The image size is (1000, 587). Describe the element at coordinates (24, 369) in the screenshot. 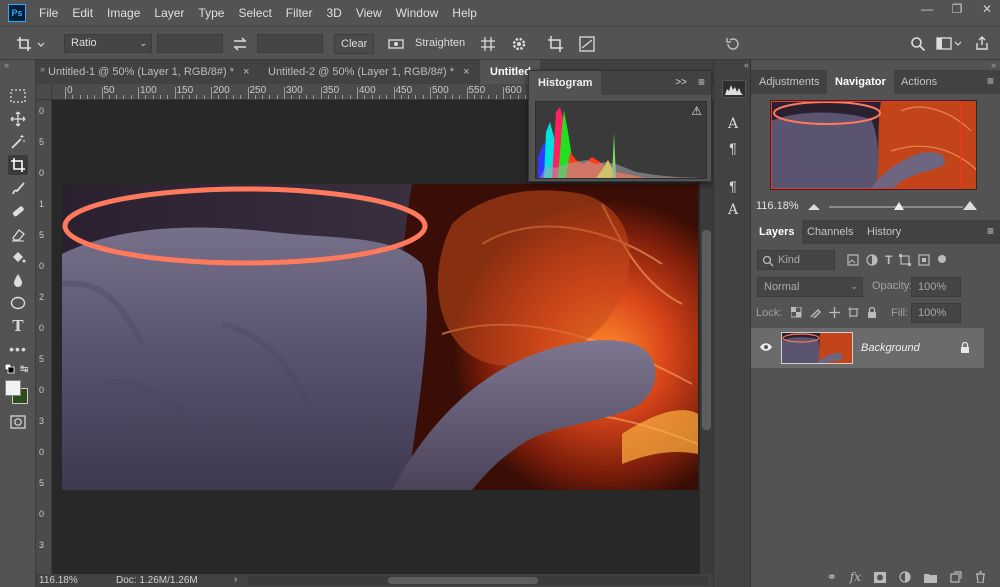

I see `swap-colors-icon: ↹` at that location.